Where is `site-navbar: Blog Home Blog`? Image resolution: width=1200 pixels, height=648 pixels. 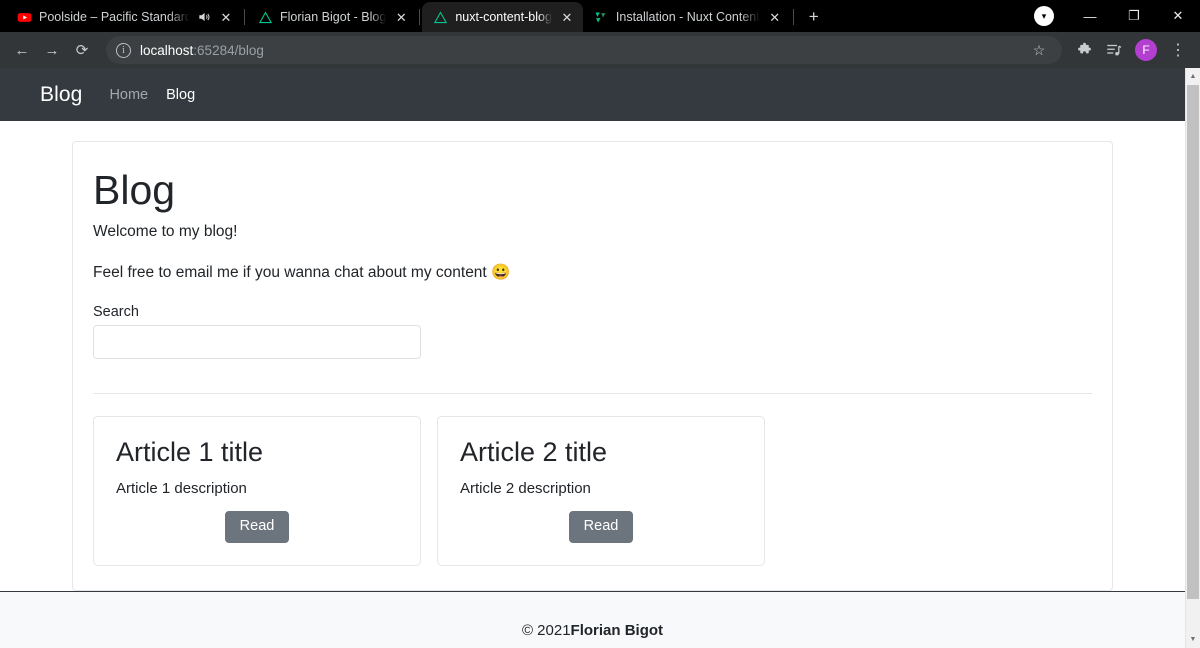 site-navbar: Blog Home Blog is located at coordinates (592, 94).